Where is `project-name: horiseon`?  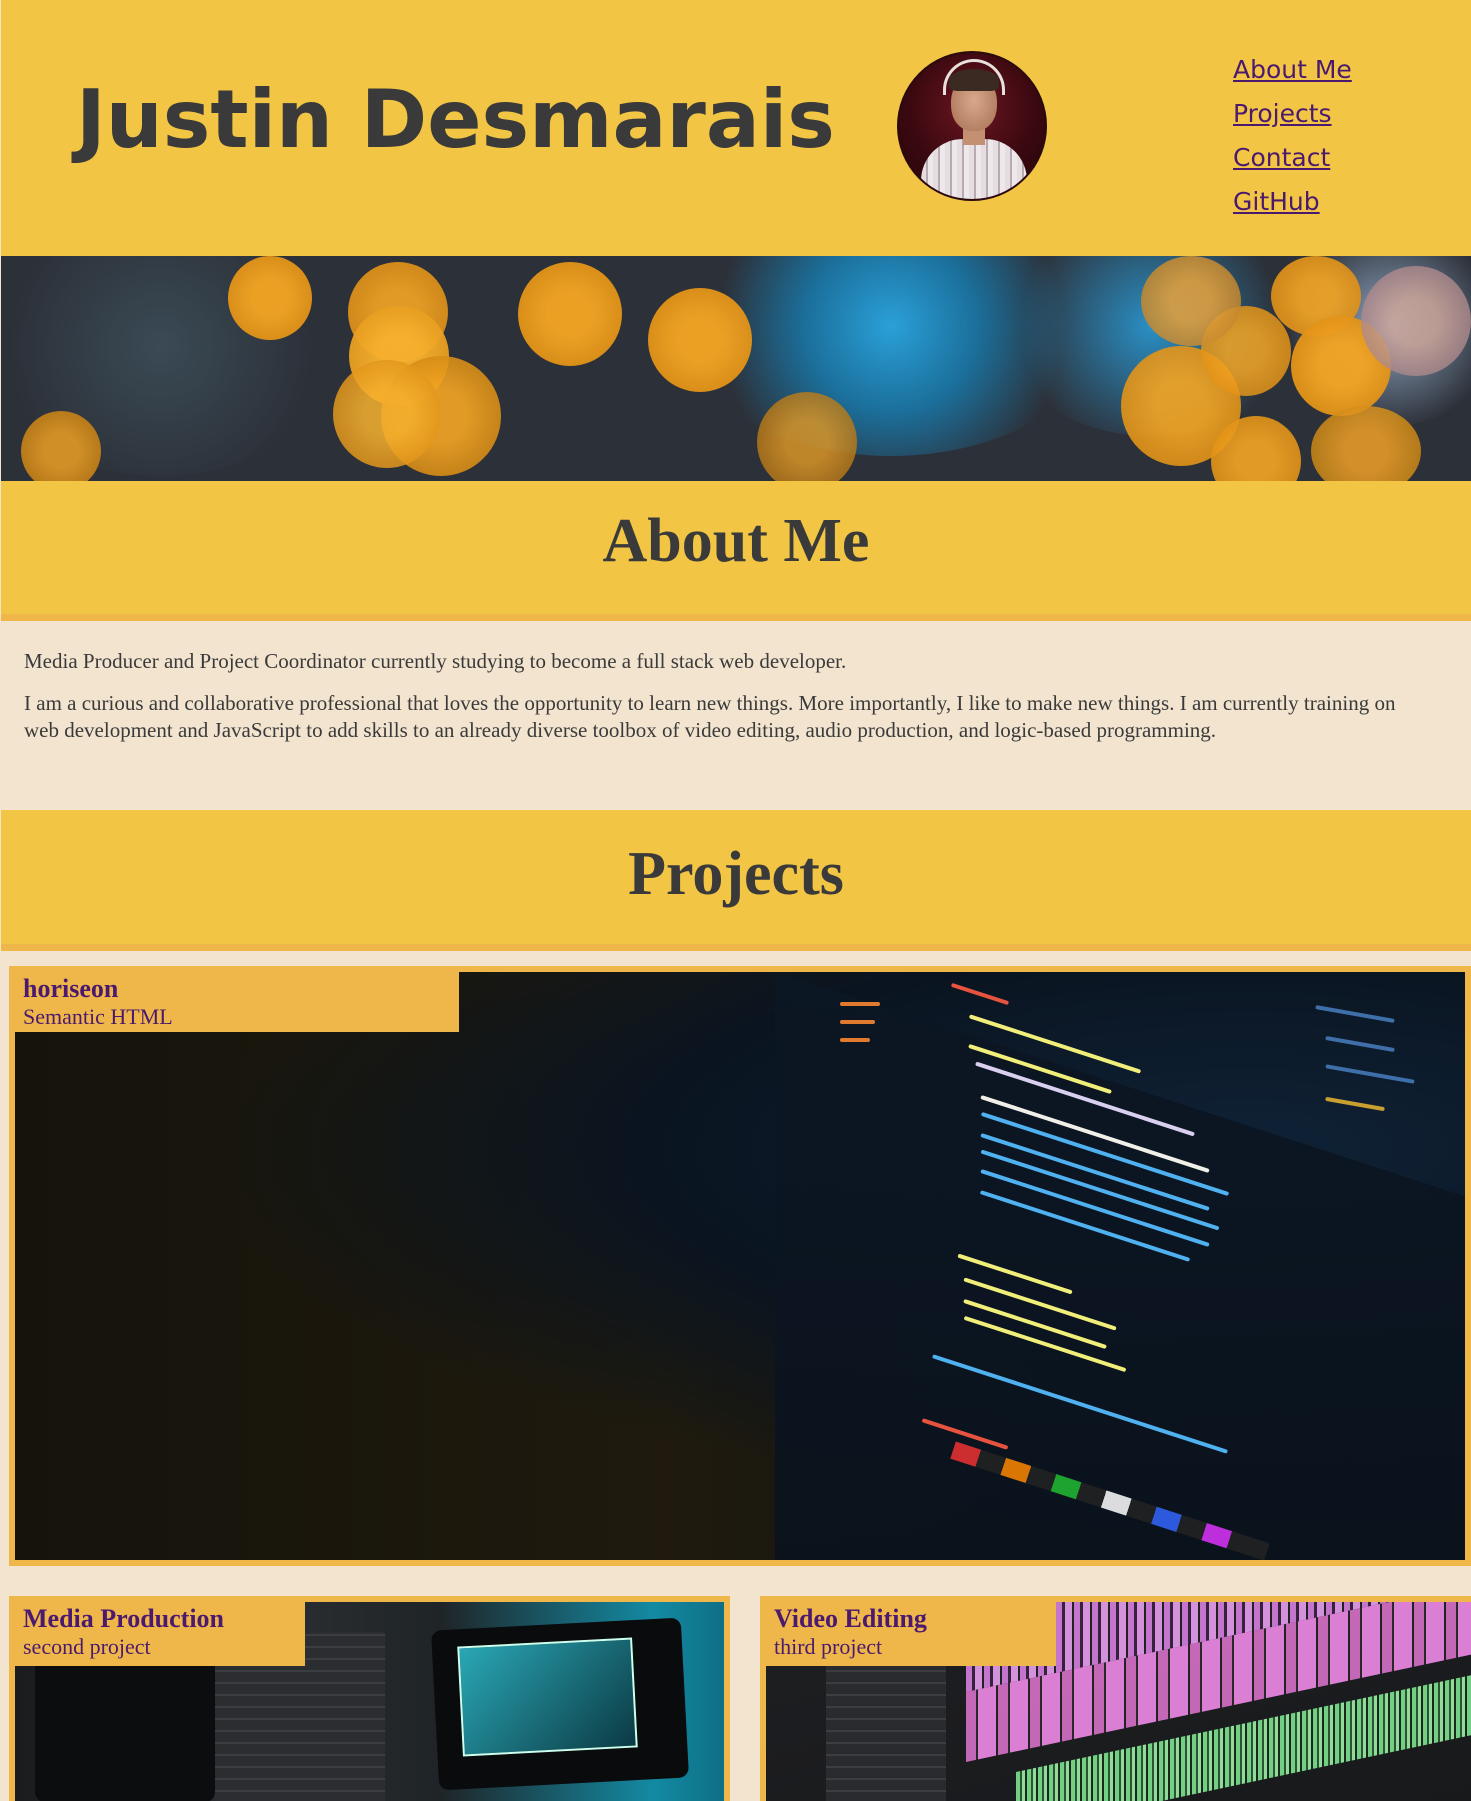
project-name: horiseon is located at coordinates (71, 988).